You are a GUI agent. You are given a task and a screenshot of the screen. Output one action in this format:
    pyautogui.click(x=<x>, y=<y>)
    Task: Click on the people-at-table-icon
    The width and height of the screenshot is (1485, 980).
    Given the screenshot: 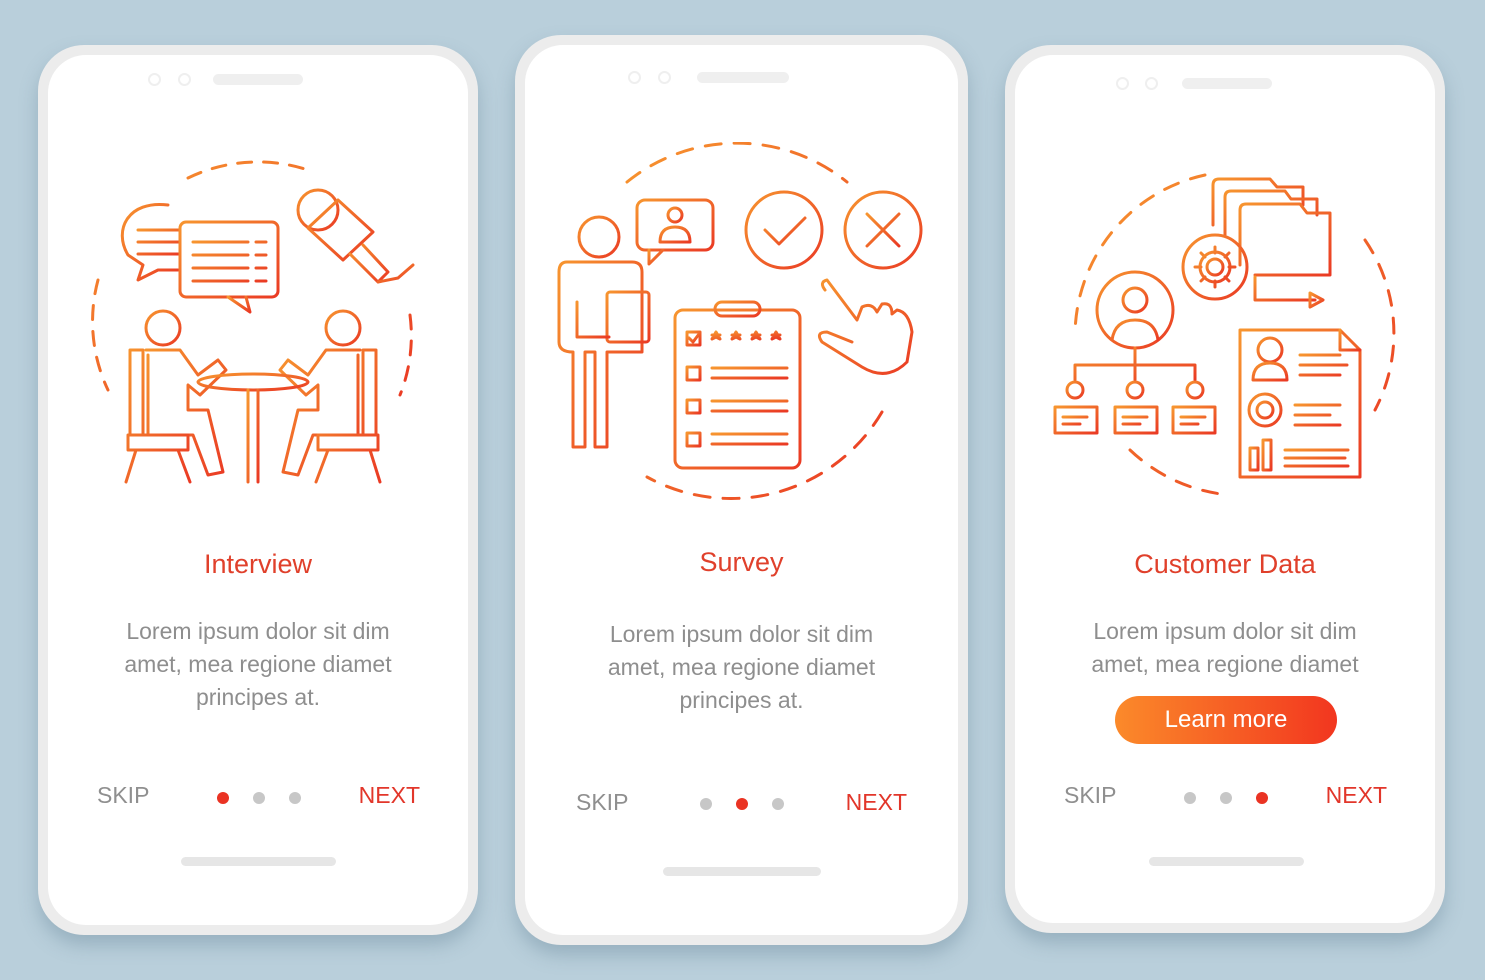 What is the action you would take?
    pyautogui.click(x=253, y=396)
    